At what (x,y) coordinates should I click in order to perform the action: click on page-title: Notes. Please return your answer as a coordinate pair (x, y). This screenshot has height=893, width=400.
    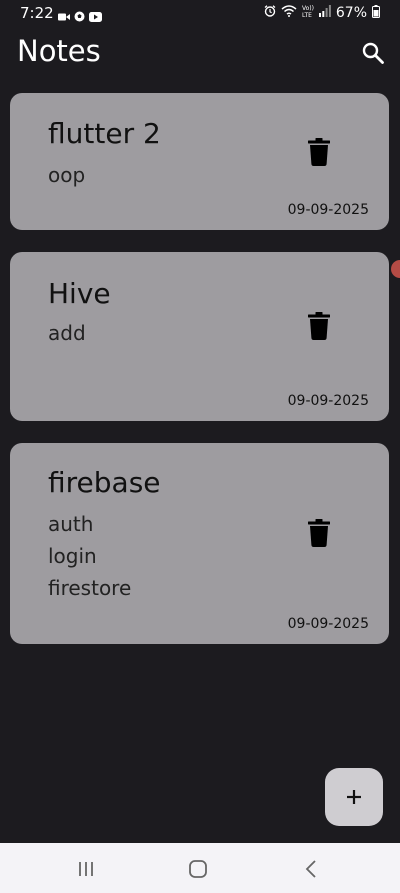
    Looking at the image, I should click on (59, 51).